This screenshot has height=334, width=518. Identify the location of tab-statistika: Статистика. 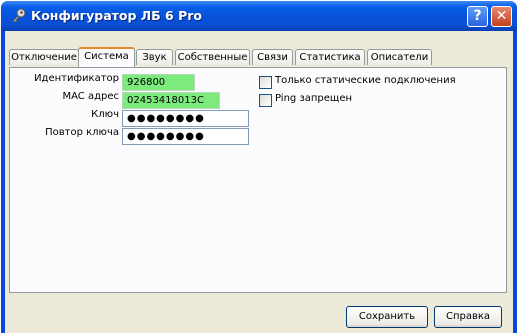
(330, 57).